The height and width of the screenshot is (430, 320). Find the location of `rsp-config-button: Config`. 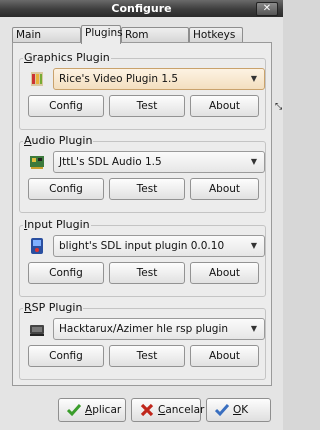

rsp-config-button: Config is located at coordinates (66, 356).